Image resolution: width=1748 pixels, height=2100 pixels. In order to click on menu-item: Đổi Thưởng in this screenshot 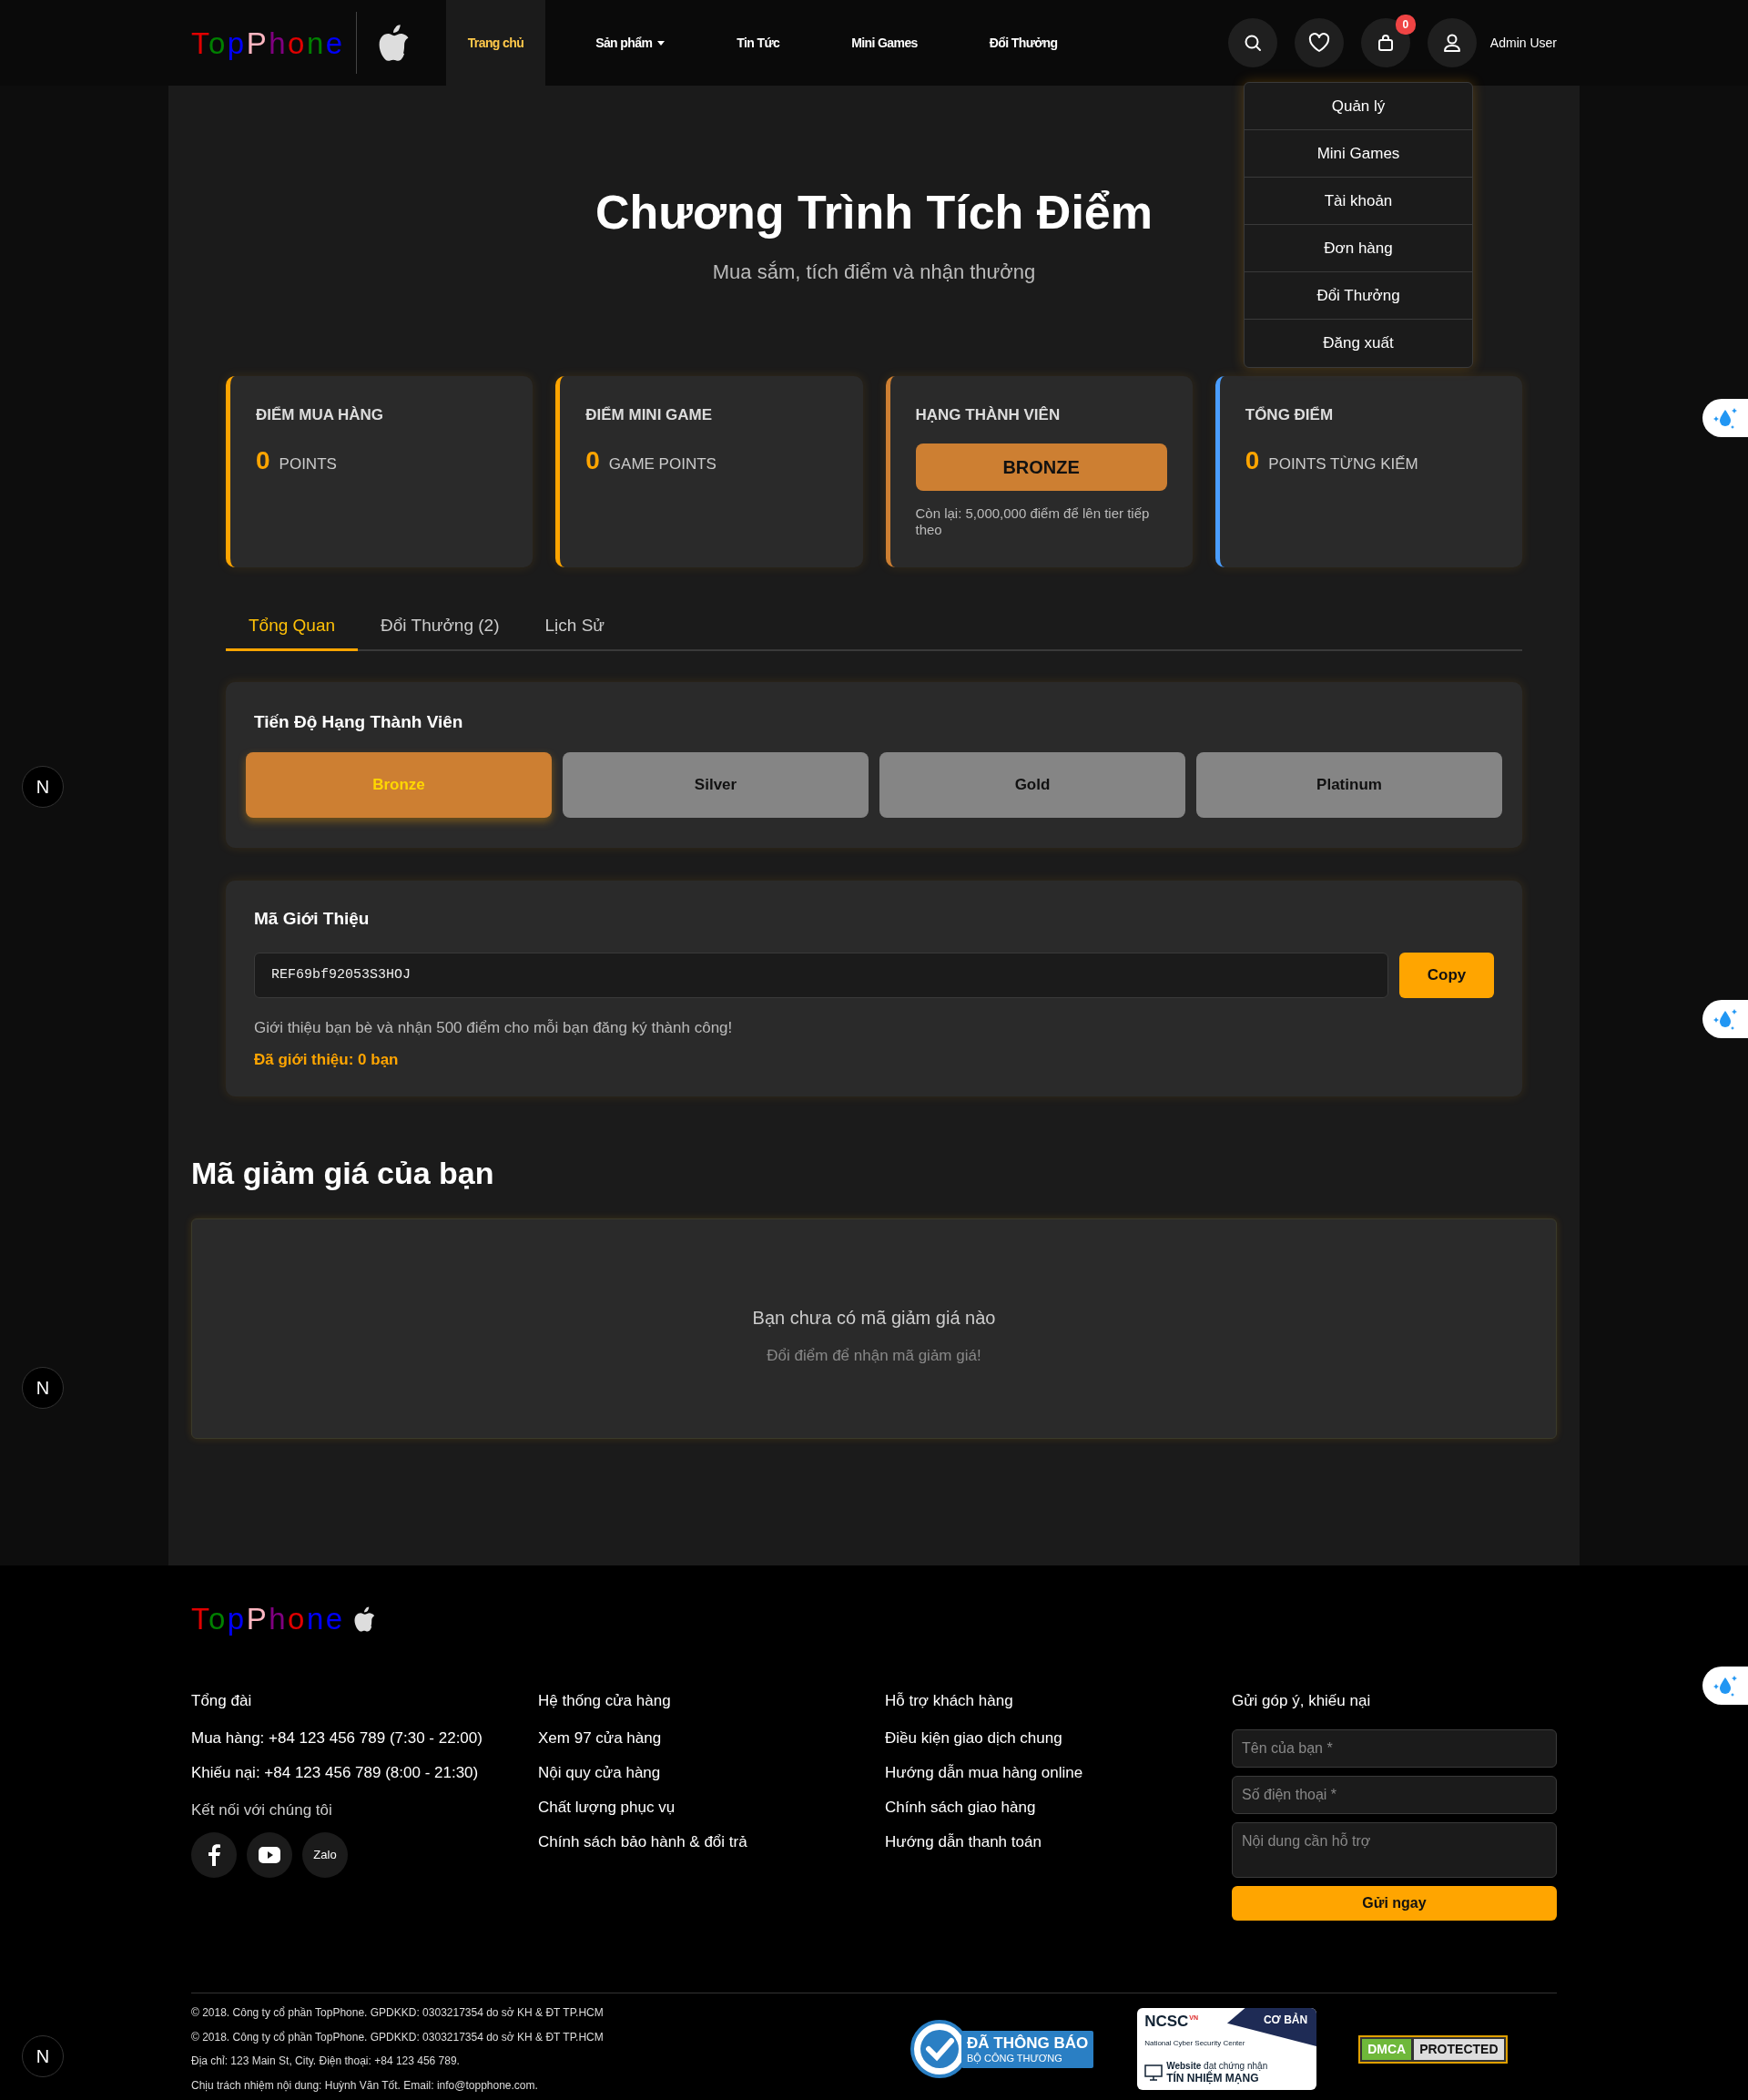, I will do `click(1358, 296)`.